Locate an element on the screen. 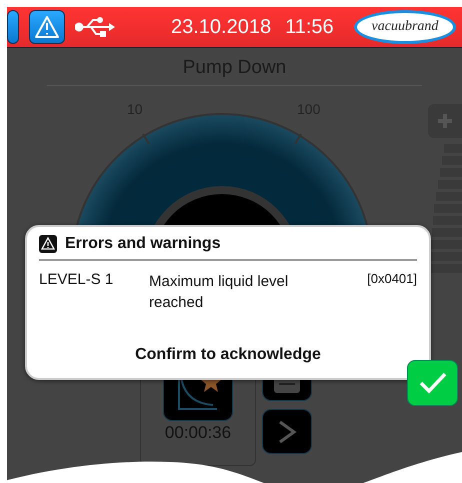 This screenshot has width=462, height=483. dialog-title: Errors and warnings is located at coordinates (143, 244).